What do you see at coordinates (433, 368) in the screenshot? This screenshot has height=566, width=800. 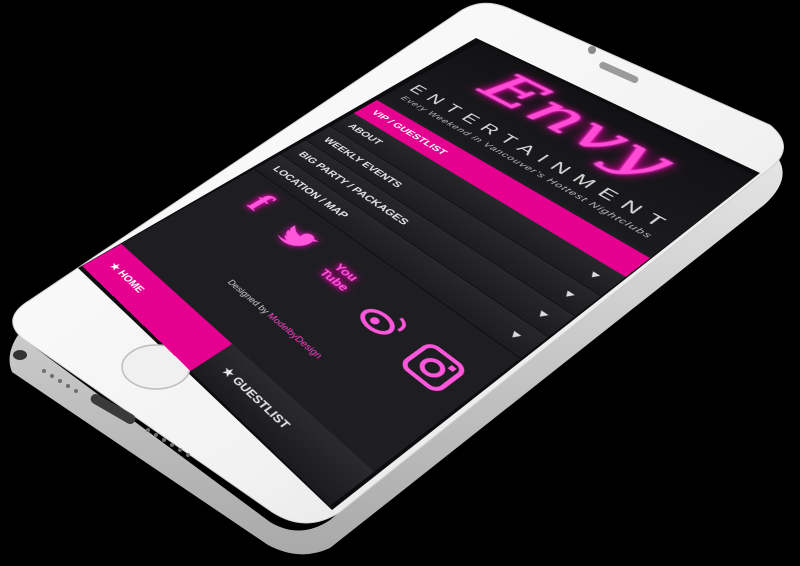 I see `instagram-icon` at bounding box center [433, 368].